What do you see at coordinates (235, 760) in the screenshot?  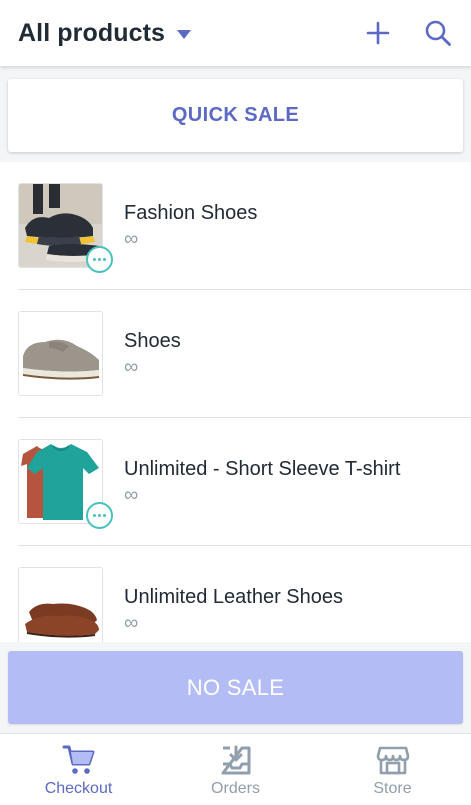 I see `inbox-download-icon` at bounding box center [235, 760].